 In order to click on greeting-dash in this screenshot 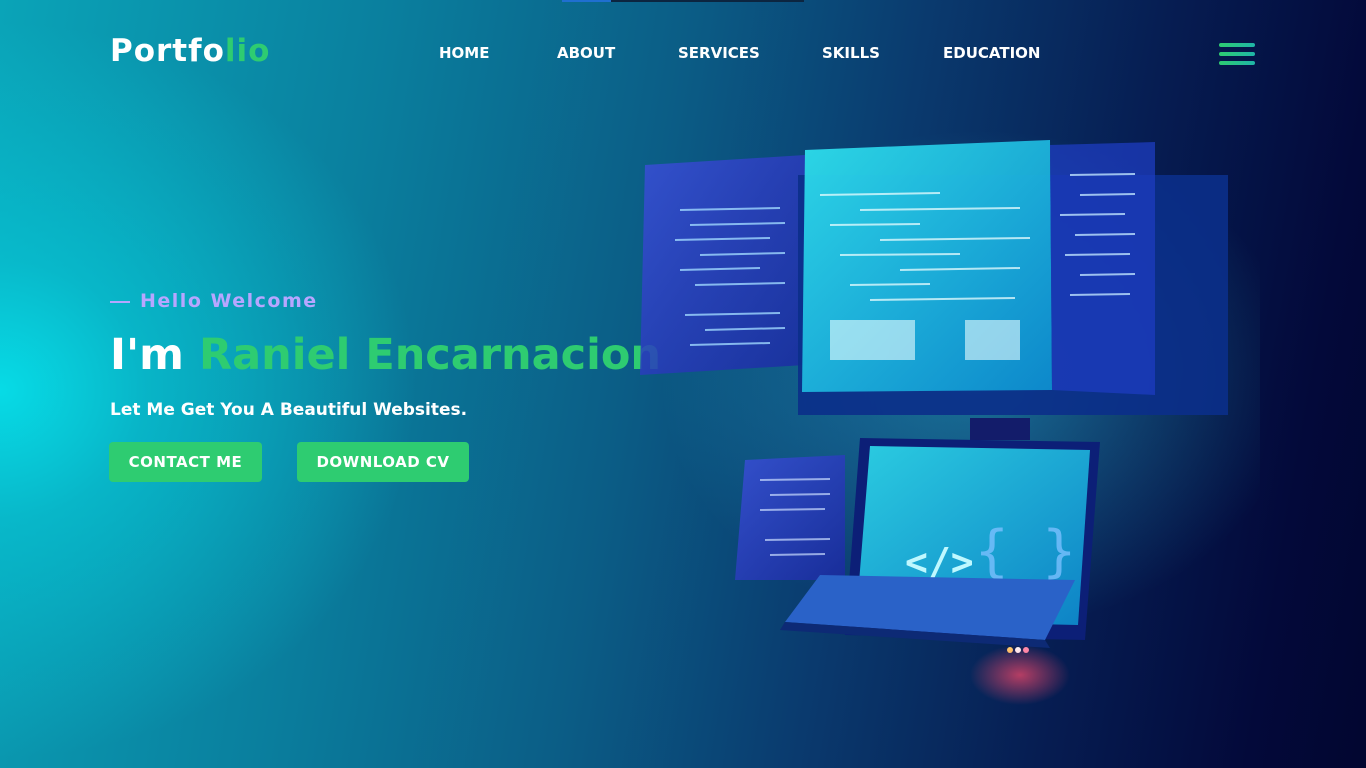, I will do `click(120, 301)`.